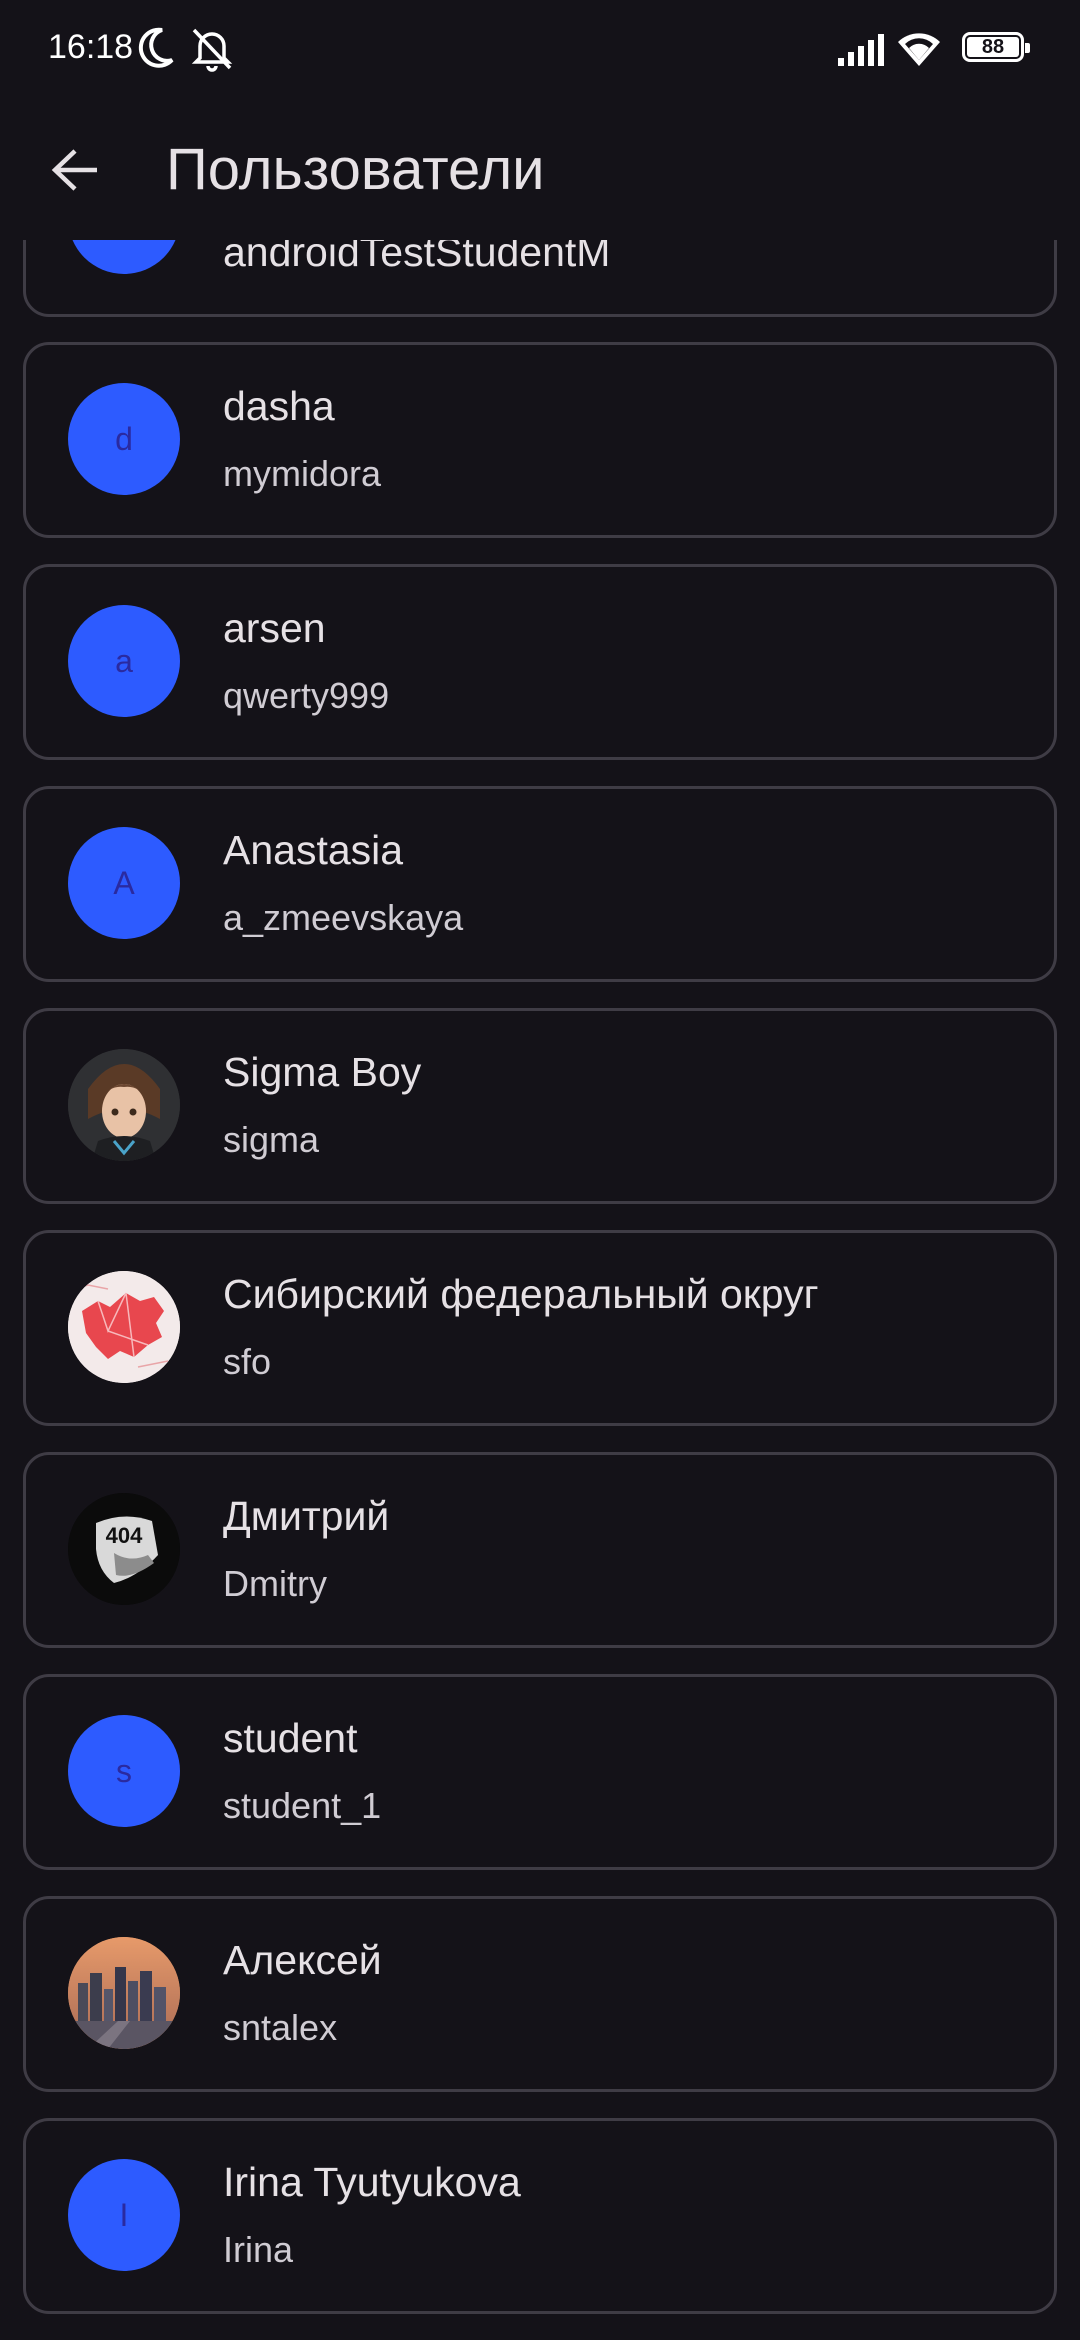 The width and height of the screenshot is (1080, 2340). Describe the element at coordinates (271, 1139) in the screenshot. I see `user-login: sigma` at that location.